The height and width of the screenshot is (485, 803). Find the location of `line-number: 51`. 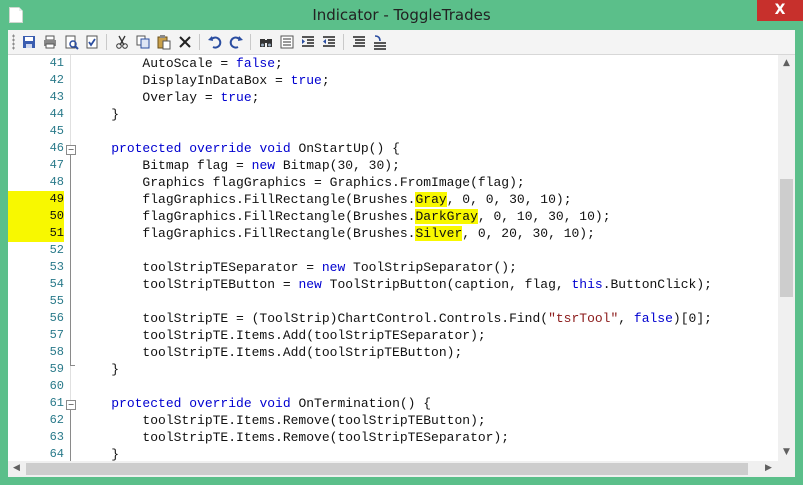

line-number: 51 is located at coordinates (36, 233).